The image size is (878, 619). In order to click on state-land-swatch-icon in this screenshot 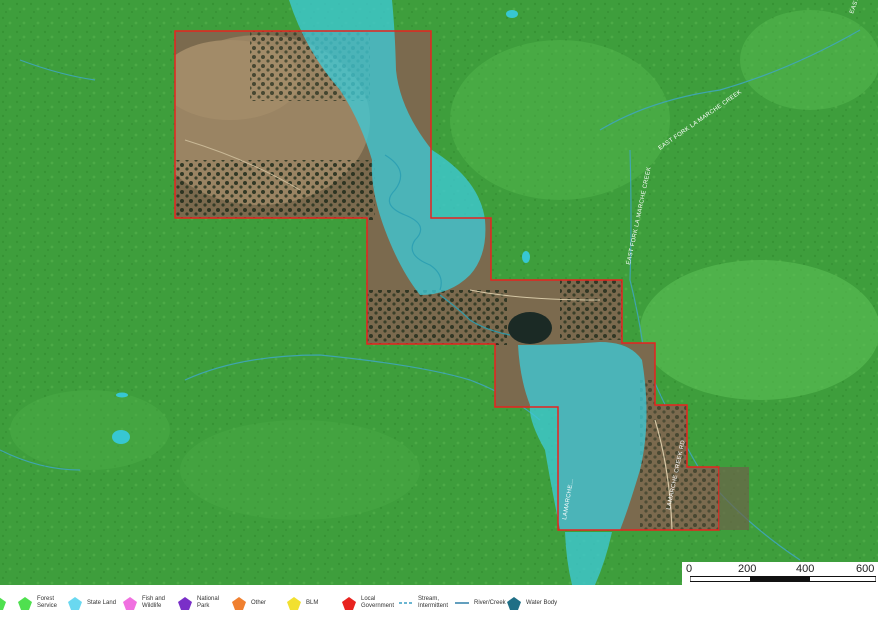, I will do `click(75, 603)`.